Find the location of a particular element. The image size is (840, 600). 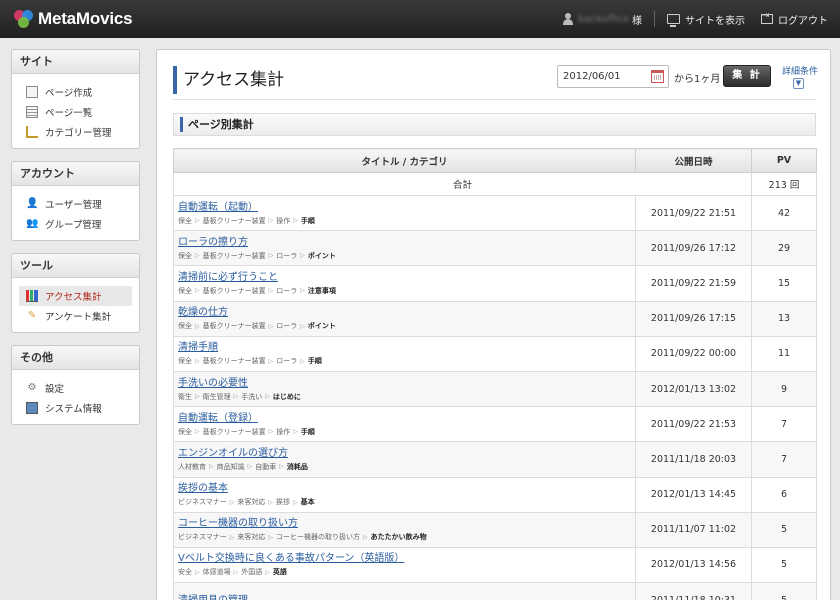

column-header-date: 公開日時 is located at coordinates (693, 160).